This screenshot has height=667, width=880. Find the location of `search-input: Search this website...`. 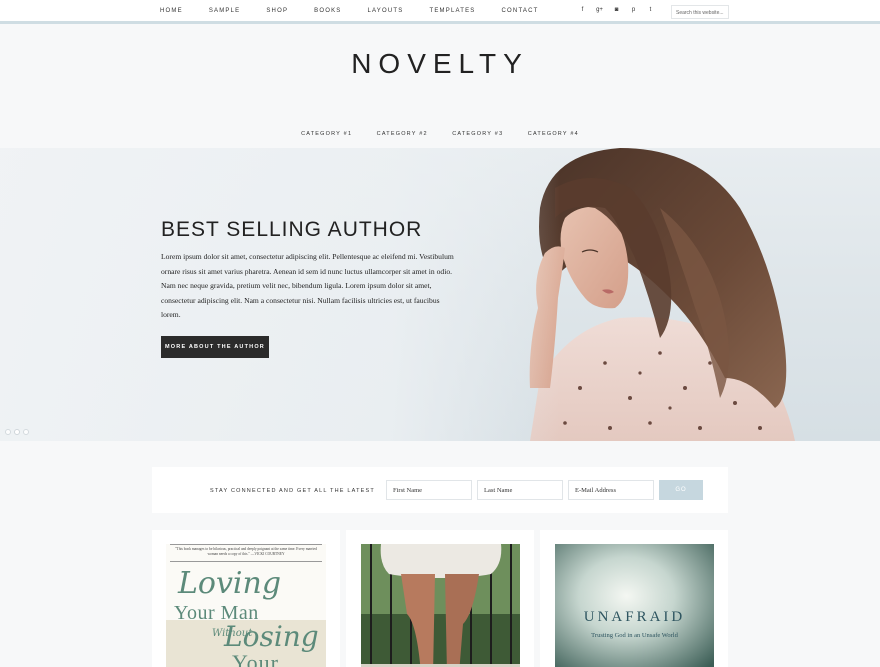

search-input: Search this website... is located at coordinates (700, 12).